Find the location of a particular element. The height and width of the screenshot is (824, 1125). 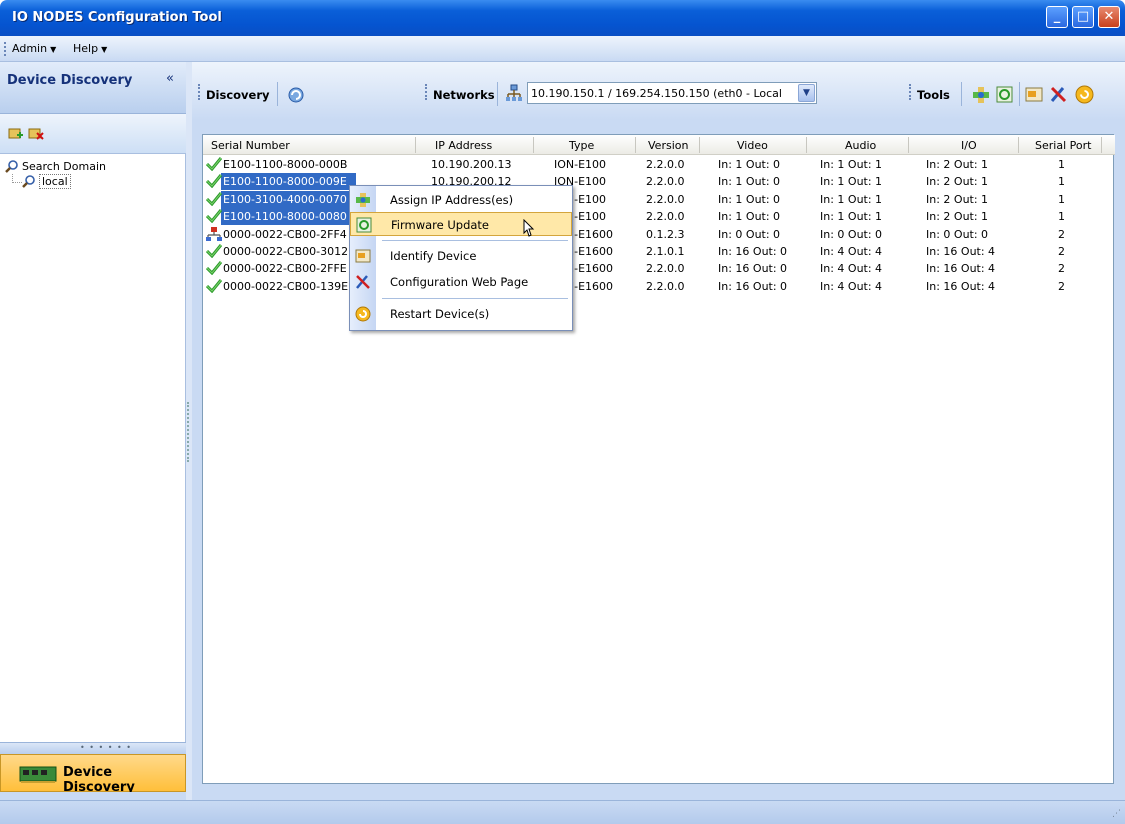

col-version: Version is located at coordinates (668, 145).